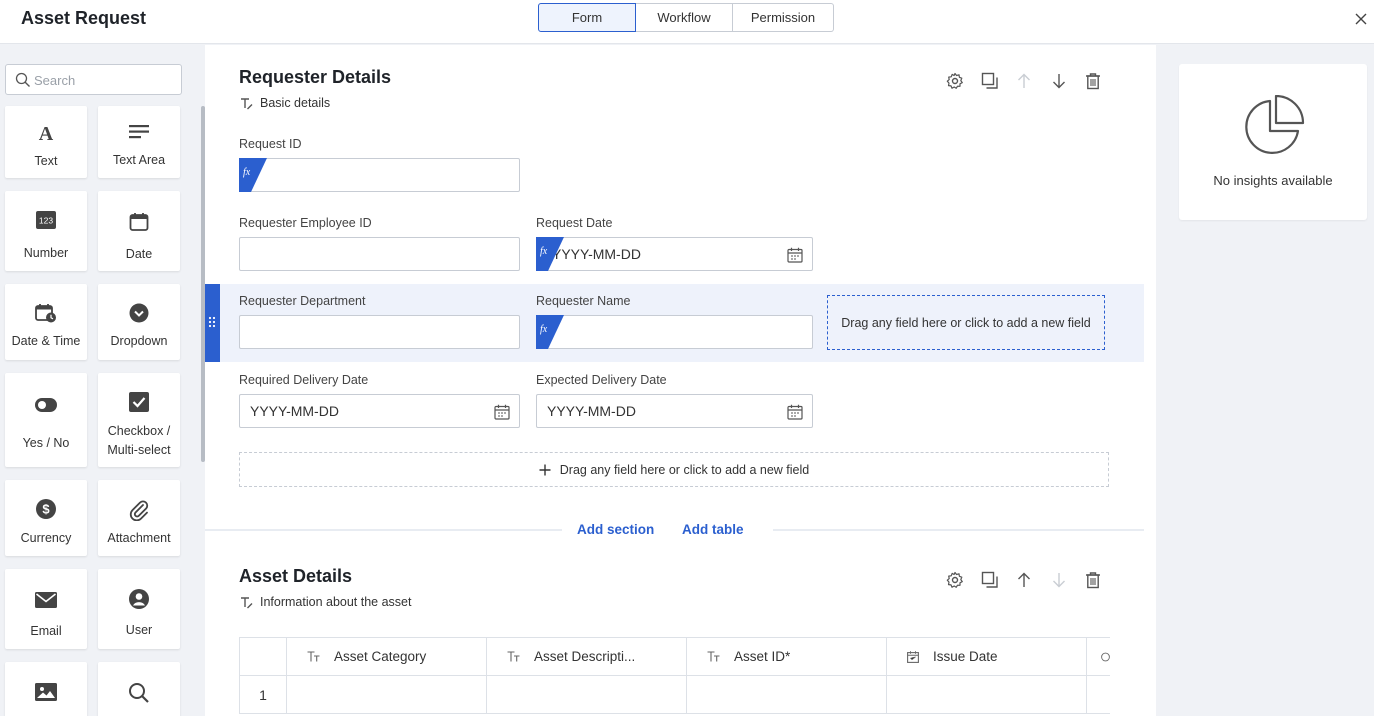 The width and height of the screenshot is (1374, 716). What do you see at coordinates (302, 301) in the screenshot?
I see `field-label: Requester Department` at bounding box center [302, 301].